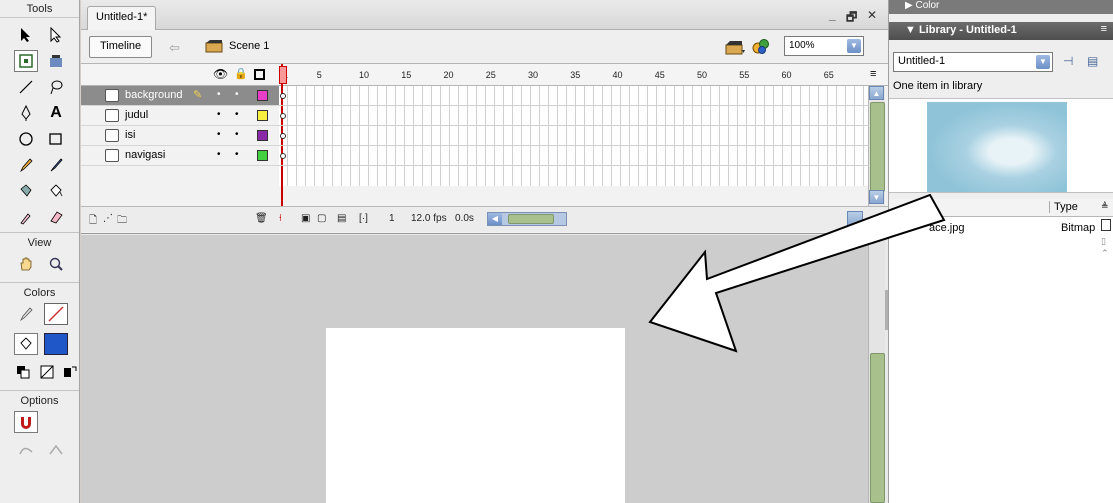  What do you see at coordinates (854, 46) in the screenshot?
I see `zoom-dropdown-icon: ▼` at bounding box center [854, 46].